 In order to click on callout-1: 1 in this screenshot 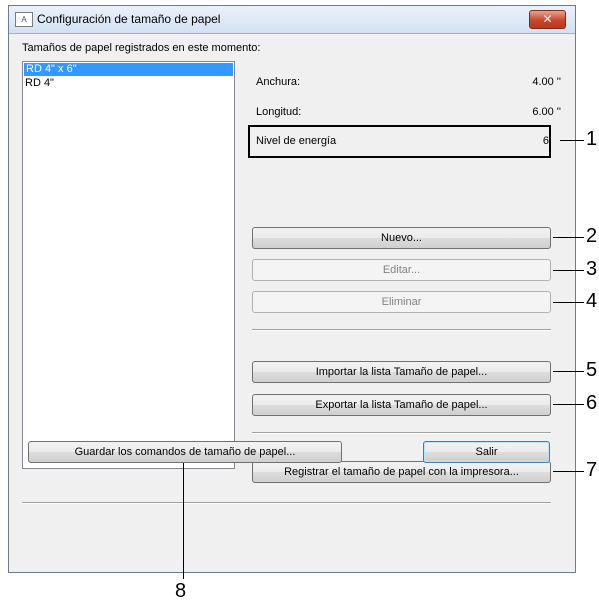, I will do `click(592, 139)`.